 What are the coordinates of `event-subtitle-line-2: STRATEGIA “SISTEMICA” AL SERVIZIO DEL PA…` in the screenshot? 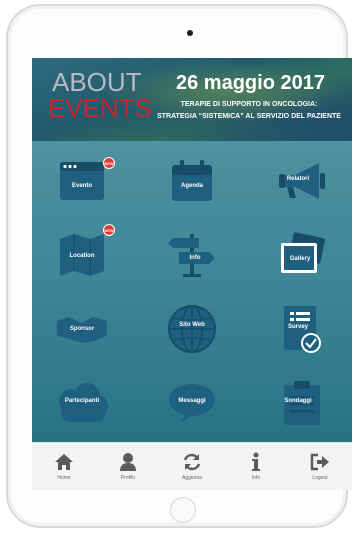 It's located at (249, 116).